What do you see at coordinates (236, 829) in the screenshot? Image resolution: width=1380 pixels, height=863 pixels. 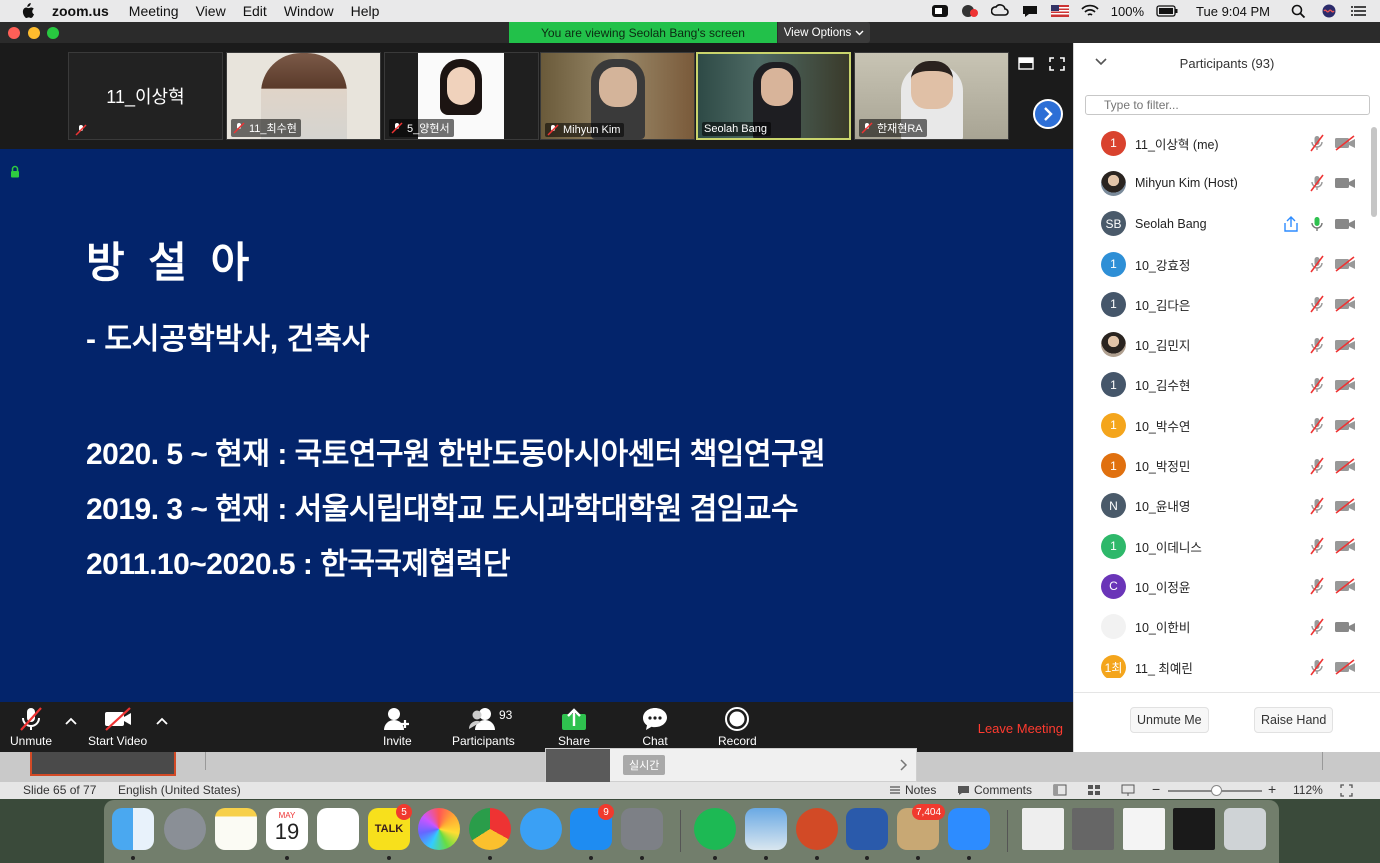 I see `notes-app-icon` at bounding box center [236, 829].